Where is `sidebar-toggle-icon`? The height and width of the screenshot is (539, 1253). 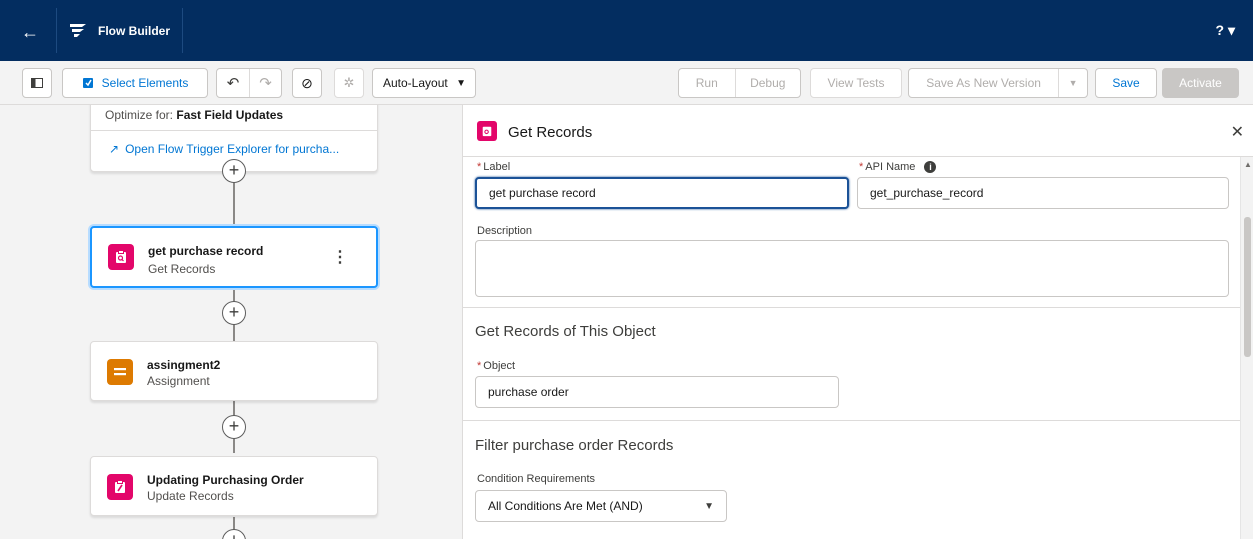
sidebar-toggle-icon is located at coordinates (37, 83).